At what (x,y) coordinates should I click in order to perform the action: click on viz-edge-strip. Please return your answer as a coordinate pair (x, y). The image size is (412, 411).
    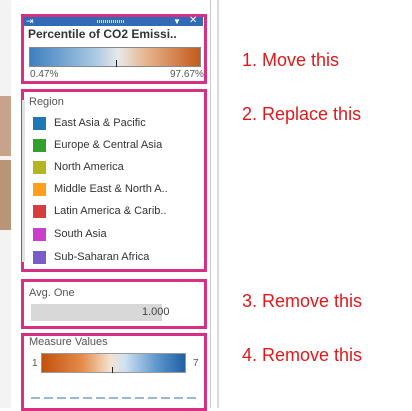
    Looking at the image, I should click on (5, 204).